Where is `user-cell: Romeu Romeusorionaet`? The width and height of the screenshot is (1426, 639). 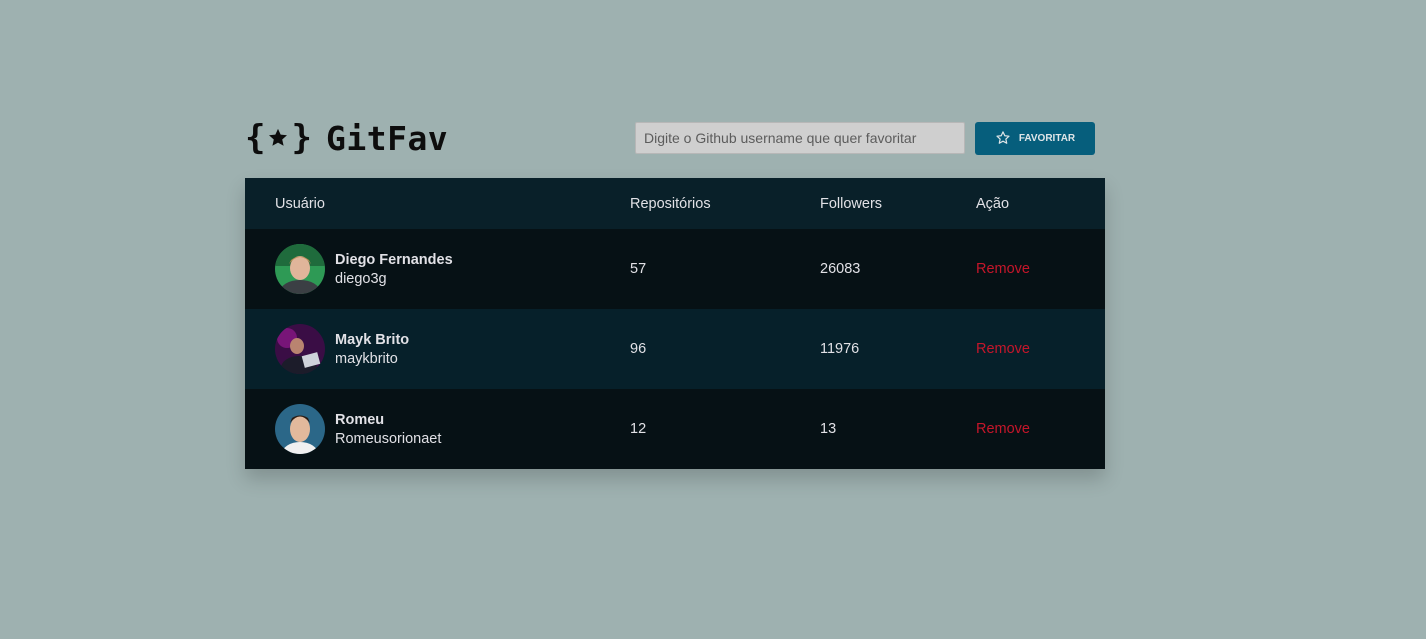
user-cell: Romeu Romeusorionaet is located at coordinates (437, 429).